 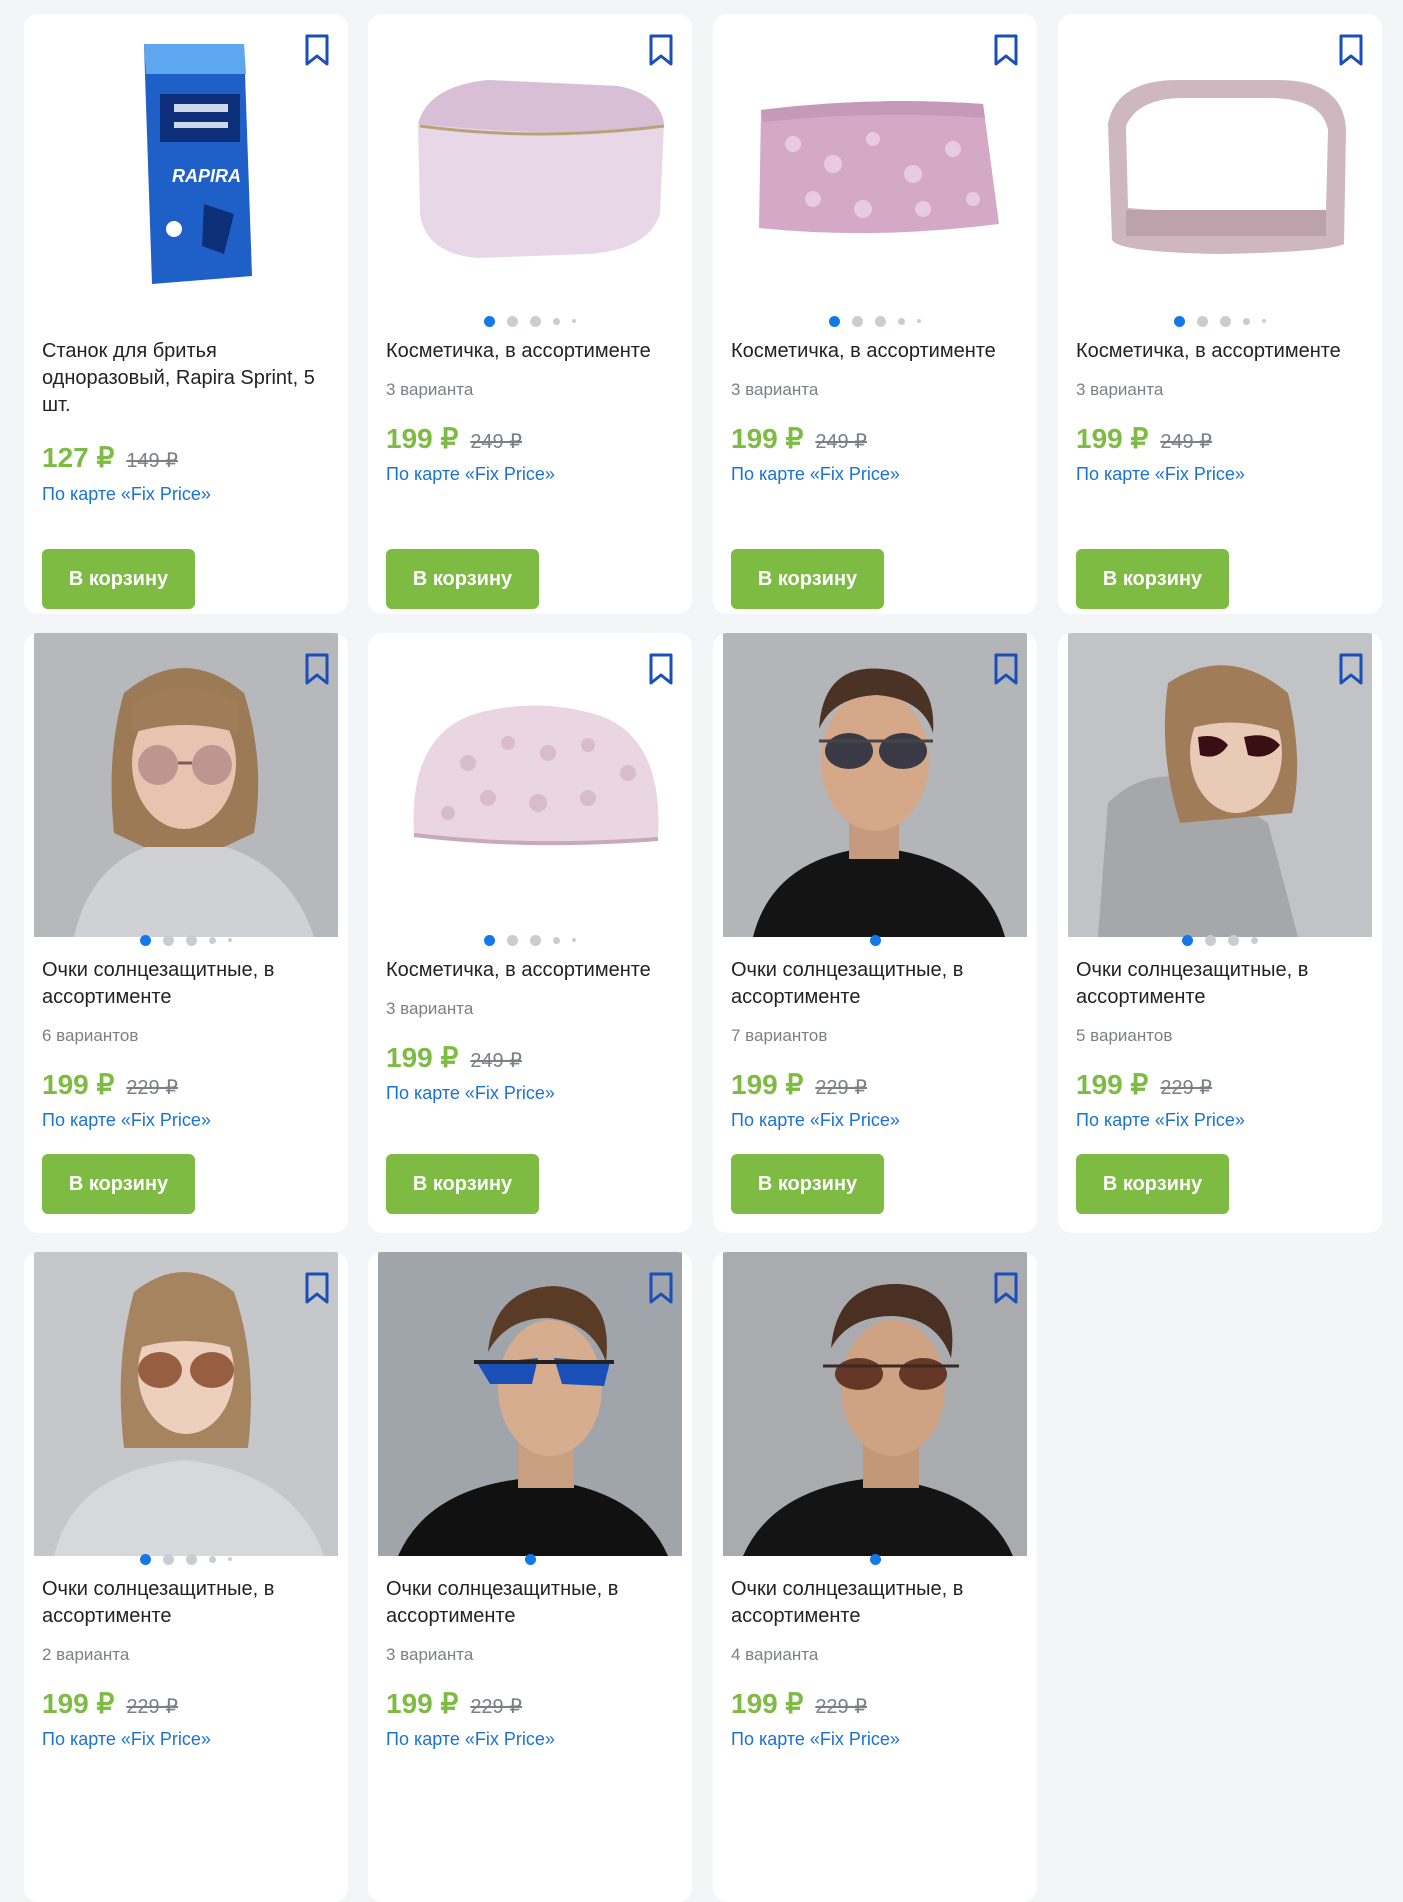 What do you see at coordinates (186, 166) in the screenshot?
I see `product-image: RAPIRA` at bounding box center [186, 166].